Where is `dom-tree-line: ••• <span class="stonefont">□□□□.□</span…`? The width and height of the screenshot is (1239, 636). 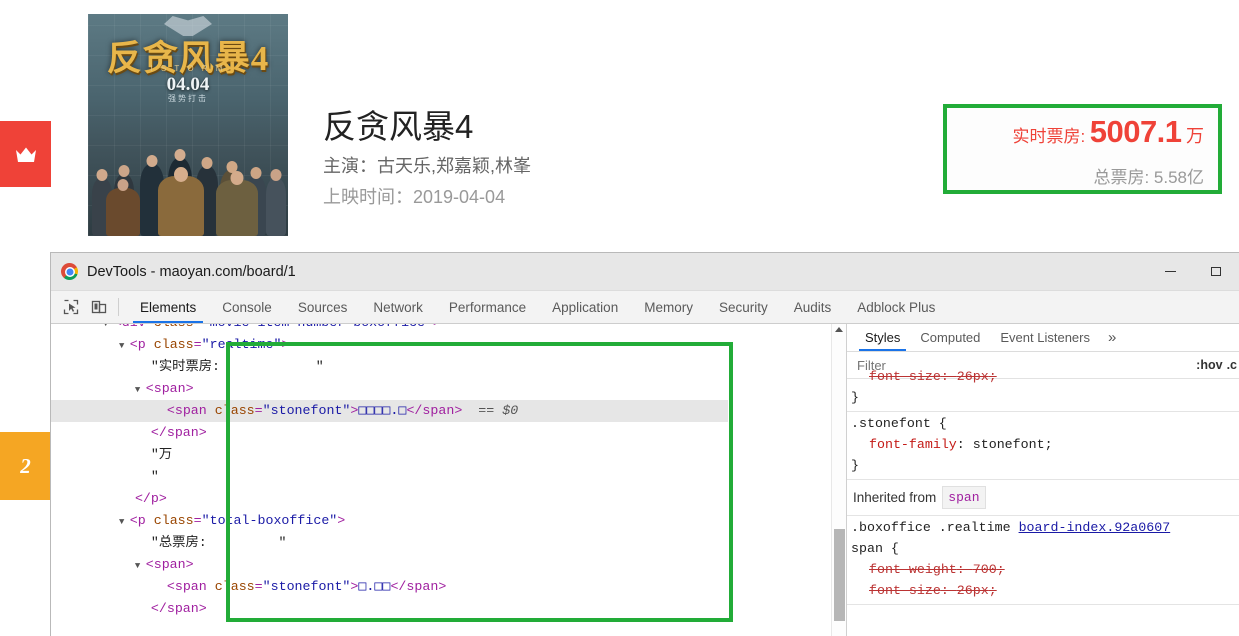
dom-tree-line: ••• <span class="stonefont">□□□□.□</span… is located at coordinates (389, 411).